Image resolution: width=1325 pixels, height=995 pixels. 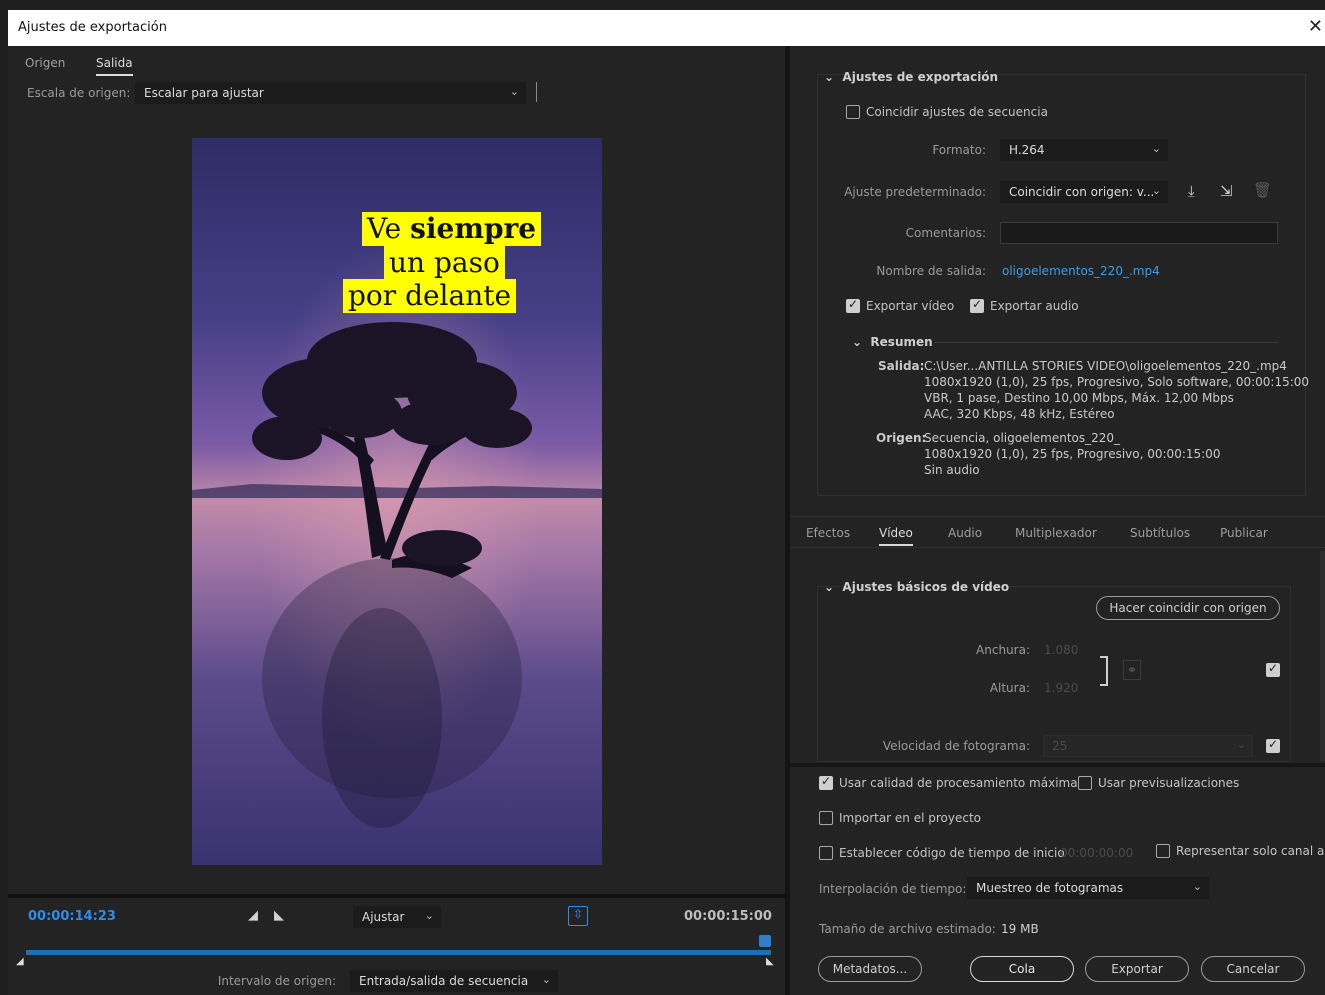 What do you see at coordinates (1034, 306) in the screenshot?
I see `export-audio-label: Exportar audio` at bounding box center [1034, 306].